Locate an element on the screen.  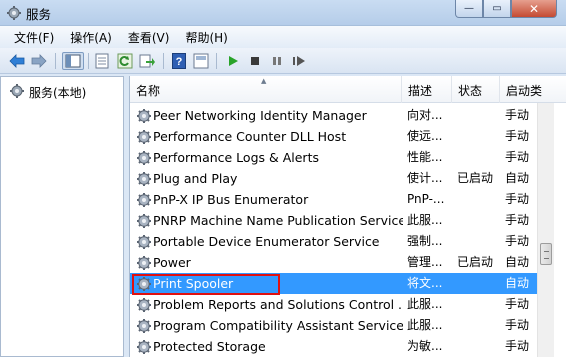
service-name: Power is located at coordinates (172, 262).